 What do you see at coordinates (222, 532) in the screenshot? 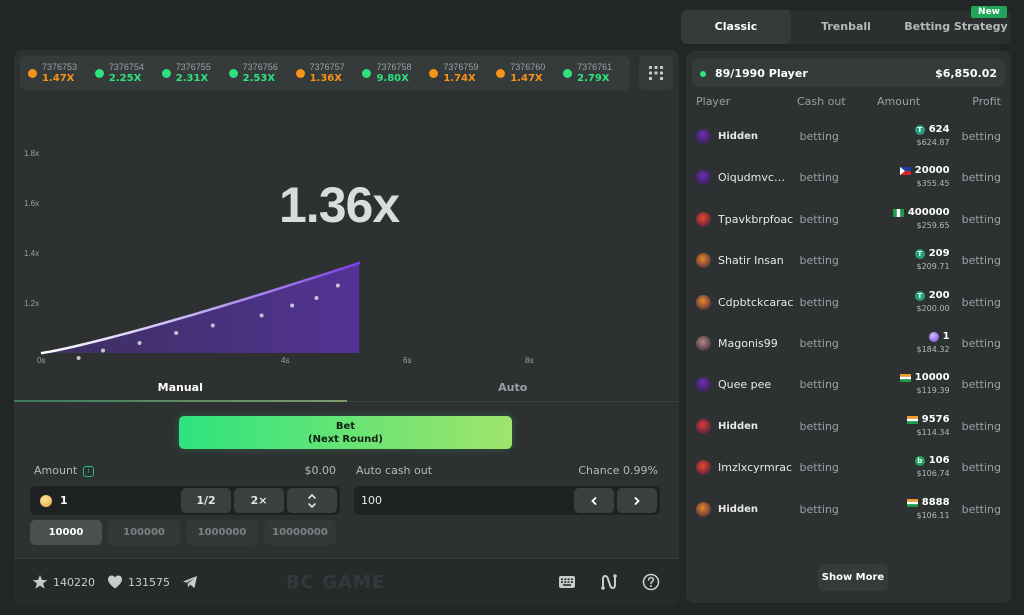
I see `chip-1000000: 1000000` at bounding box center [222, 532].